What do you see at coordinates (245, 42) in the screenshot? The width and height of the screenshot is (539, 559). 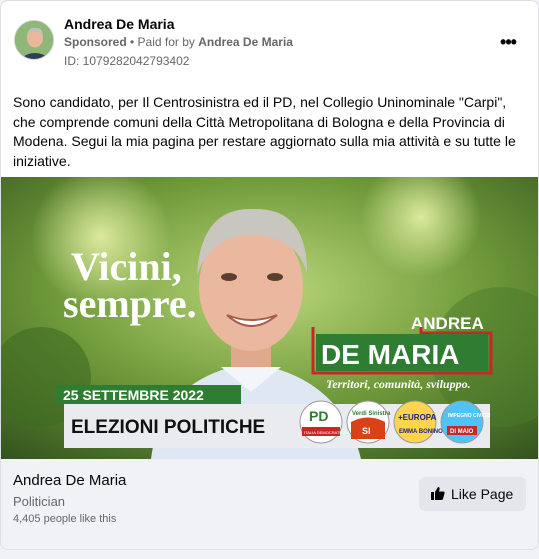 I see `paid-for-name: Andrea De Maria` at bounding box center [245, 42].